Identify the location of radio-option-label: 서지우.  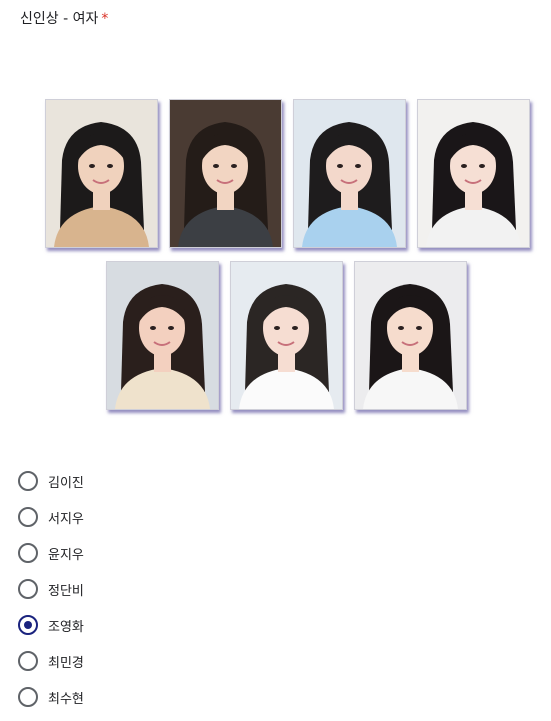
(66, 519).